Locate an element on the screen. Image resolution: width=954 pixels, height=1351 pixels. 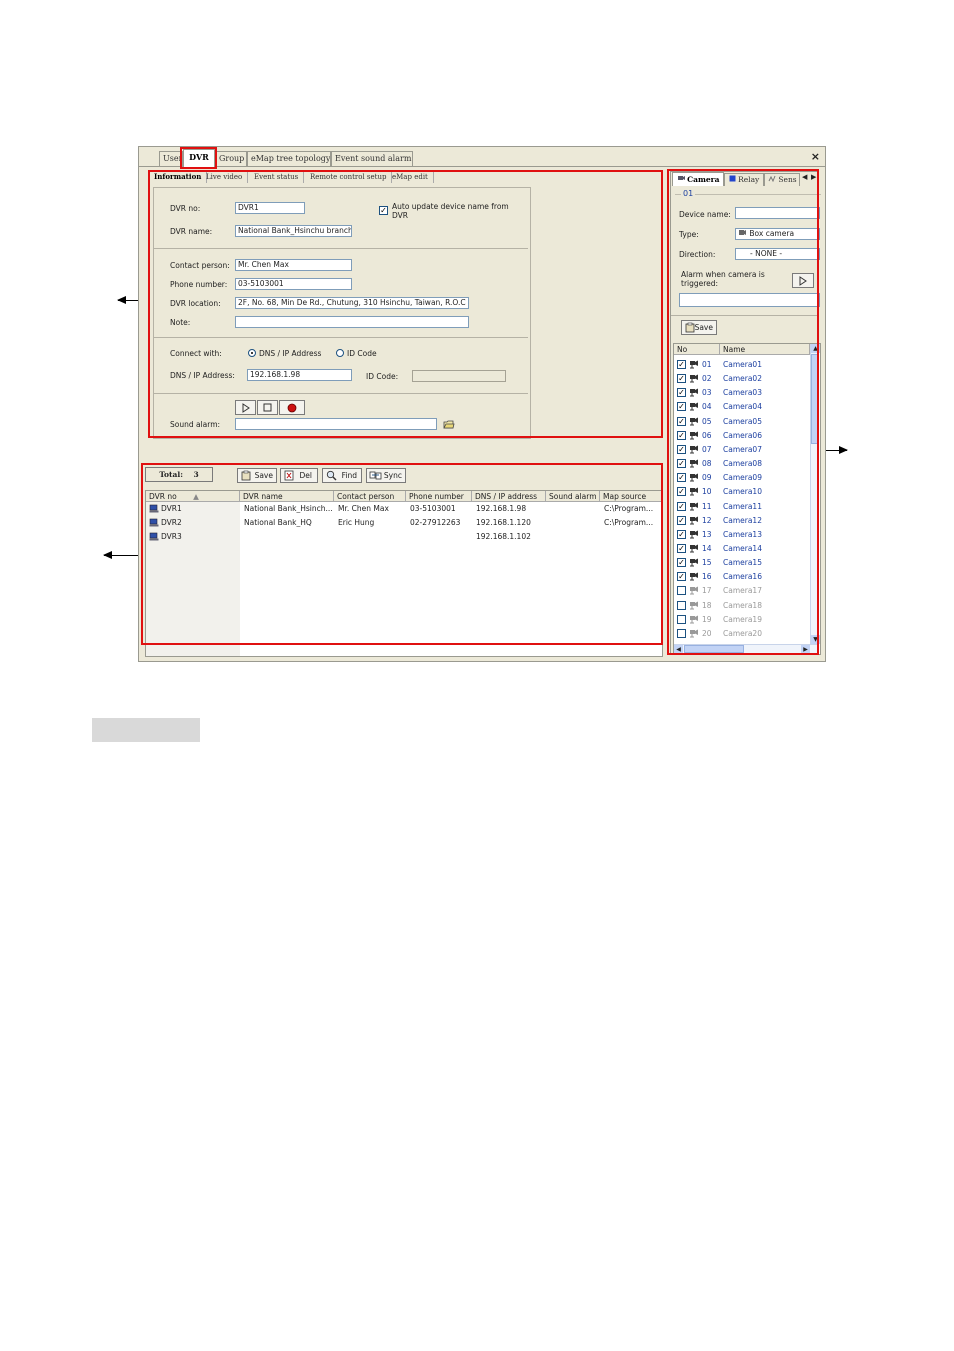
list-highlight is located at coordinates (402, 554).